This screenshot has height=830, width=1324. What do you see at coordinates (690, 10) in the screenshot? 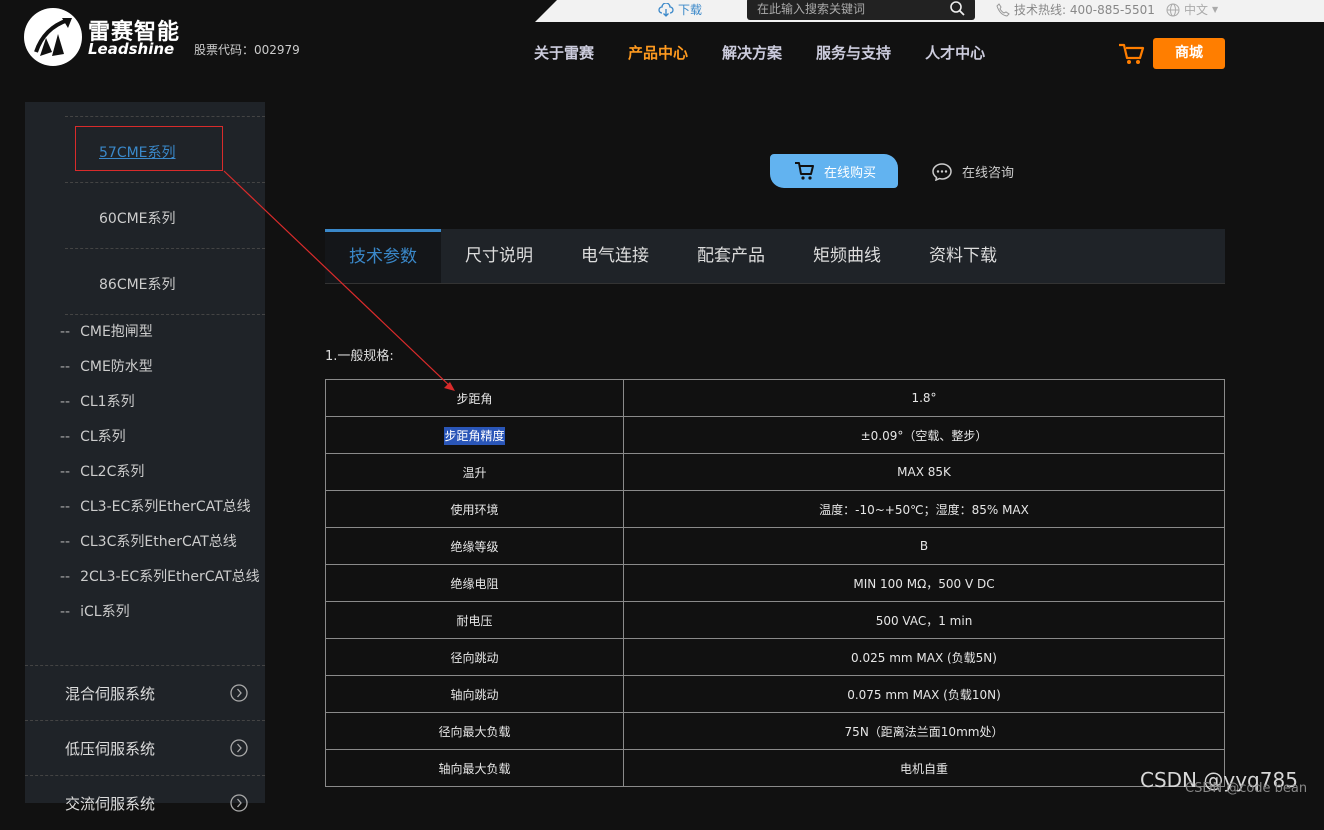
I see `download-label: 下载` at bounding box center [690, 10].